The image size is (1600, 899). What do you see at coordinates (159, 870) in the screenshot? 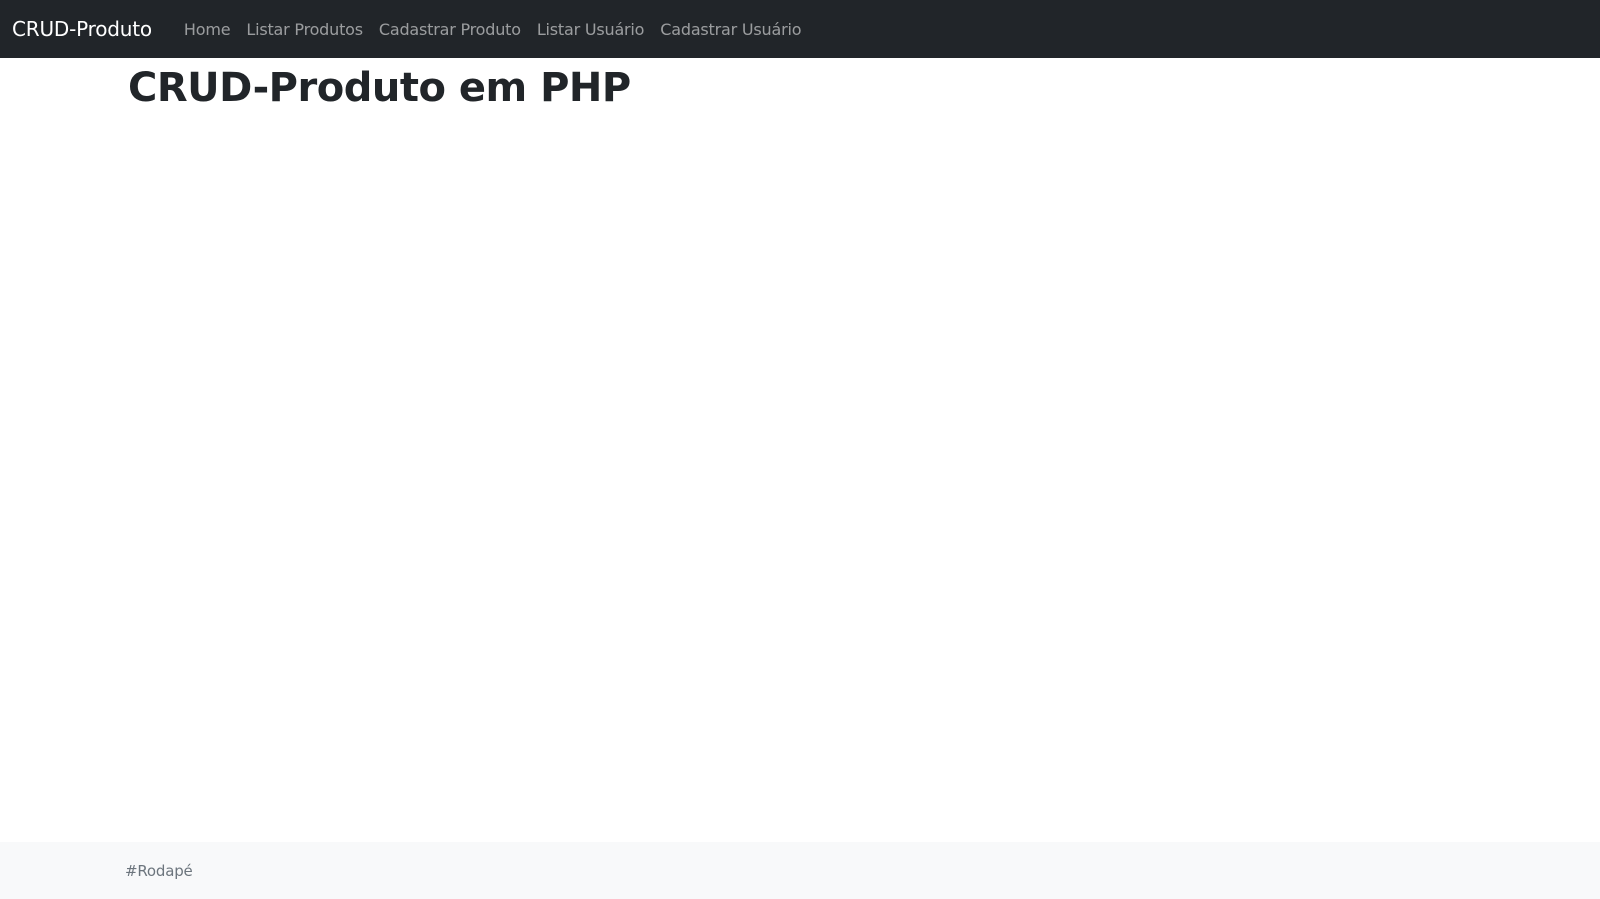
I see `footer-text: #Rodapé` at bounding box center [159, 870].